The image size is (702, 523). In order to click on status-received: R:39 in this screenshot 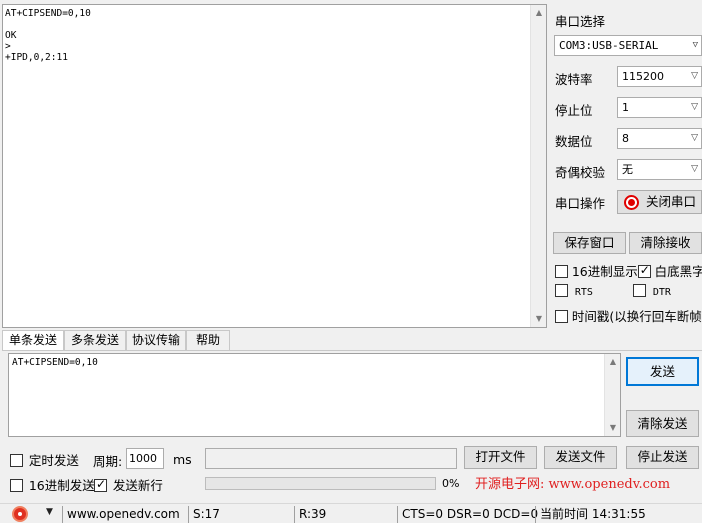, I will do `click(345, 514)`.